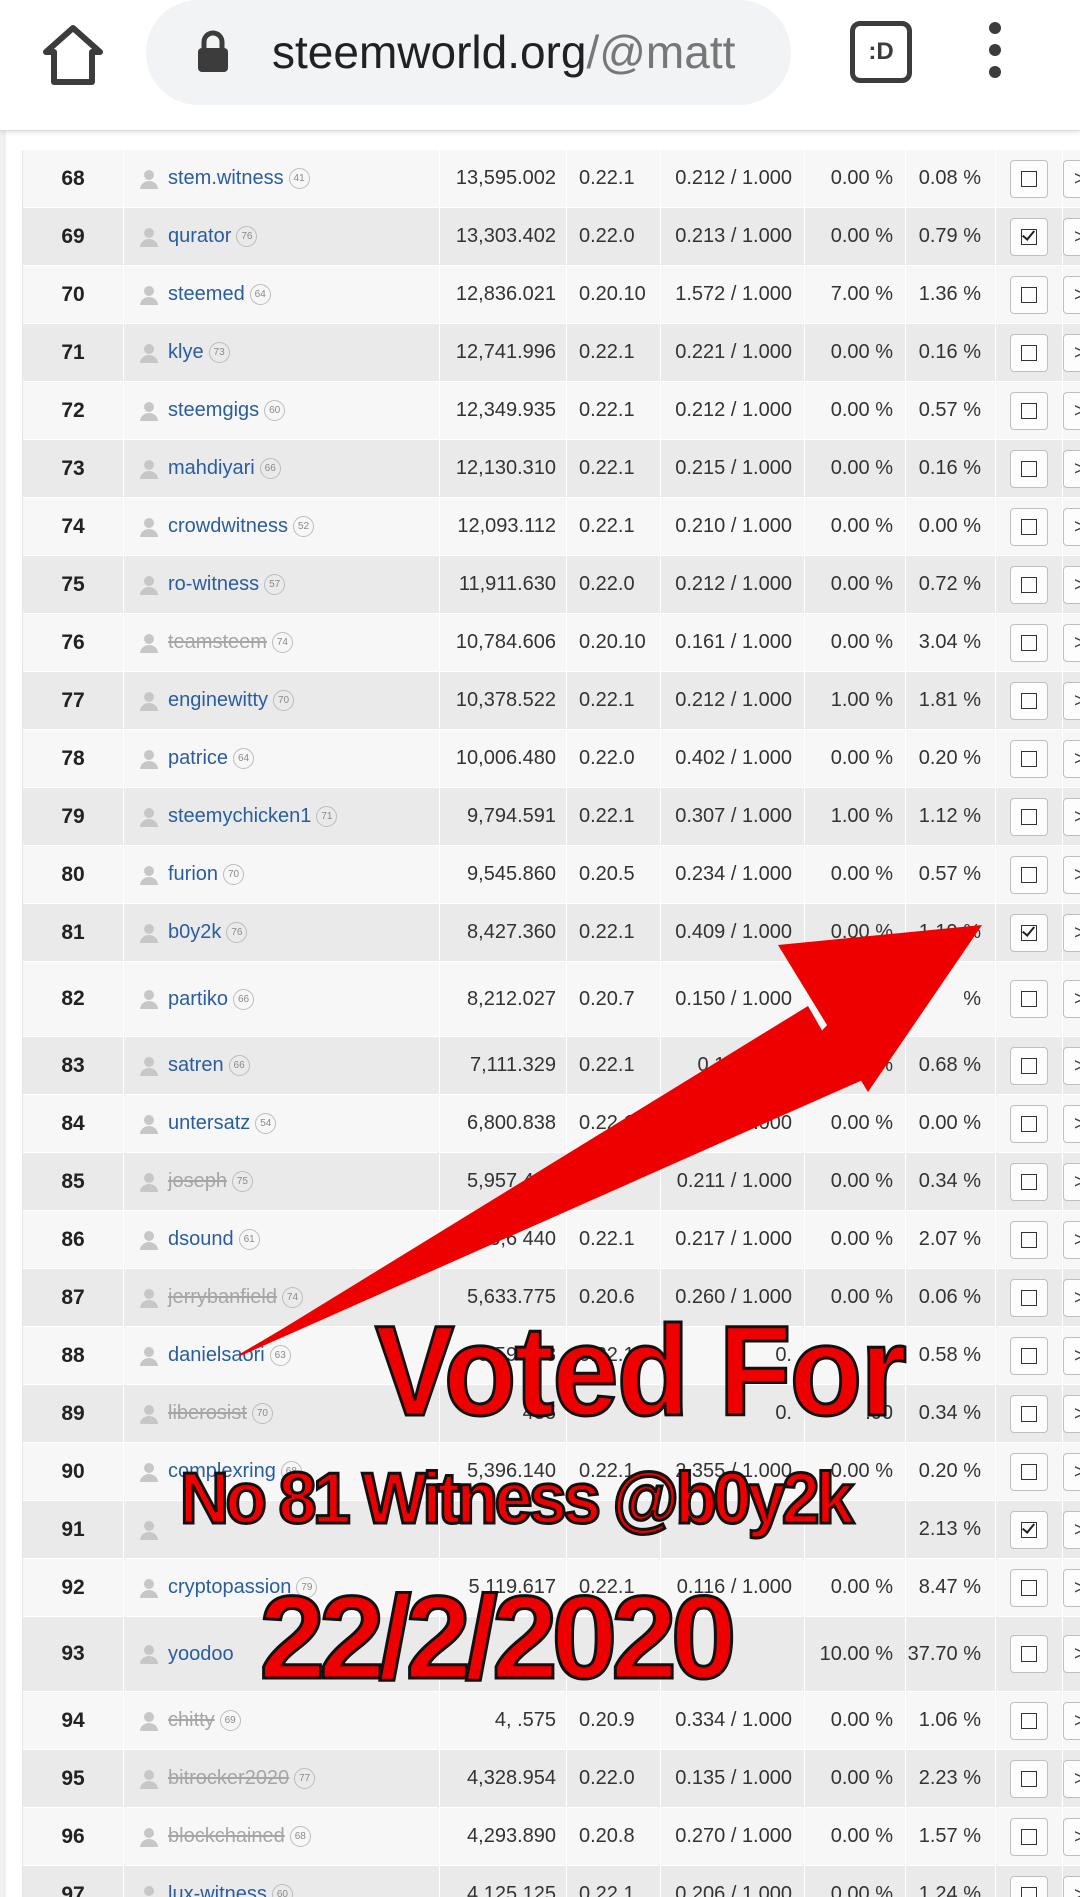  What do you see at coordinates (193, 874) in the screenshot?
I see `witness-link: furion` at bounding box center [193, 874].